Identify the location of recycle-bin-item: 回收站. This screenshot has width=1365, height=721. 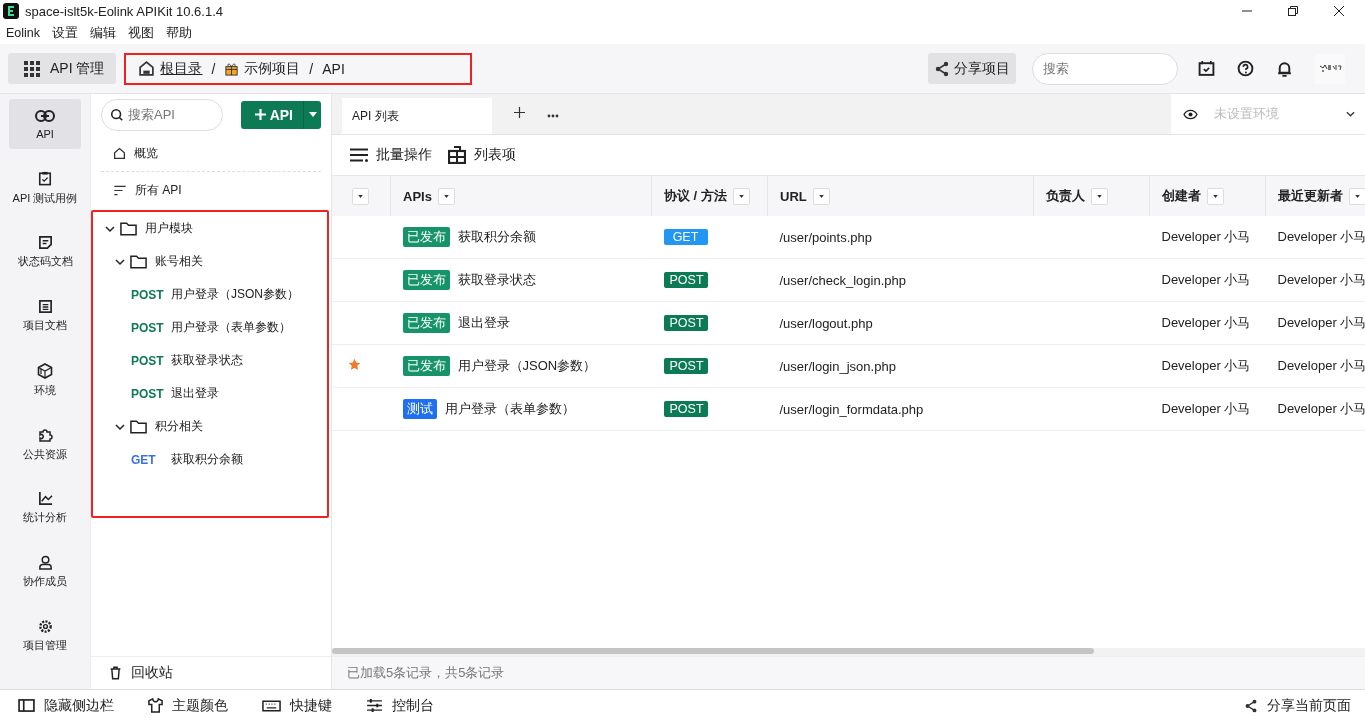
(211, 672).